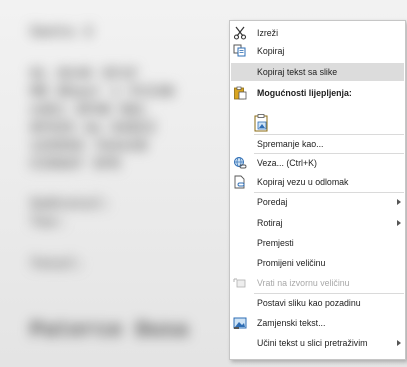 The image size is (407, 367). Describe the element at coordinates (262, 123) in the screenshot. I see `paste-as-picture-button` at that location.